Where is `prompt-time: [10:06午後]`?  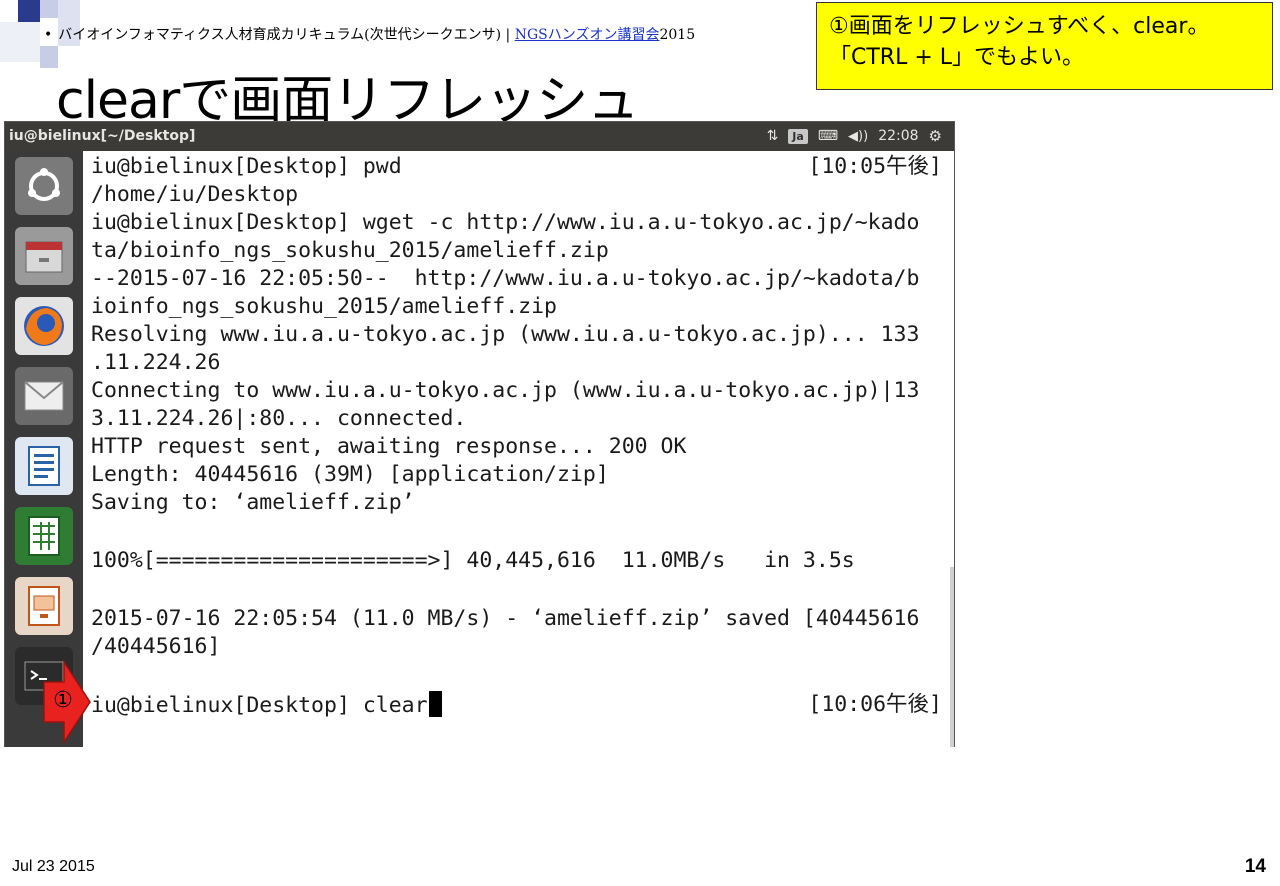
prompt-time: [10:06午後] is located at coordinates (875, 704).